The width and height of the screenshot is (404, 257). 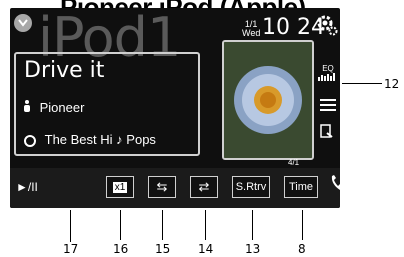 I want to click on speed-button: x1, so click(x=120, y=187).